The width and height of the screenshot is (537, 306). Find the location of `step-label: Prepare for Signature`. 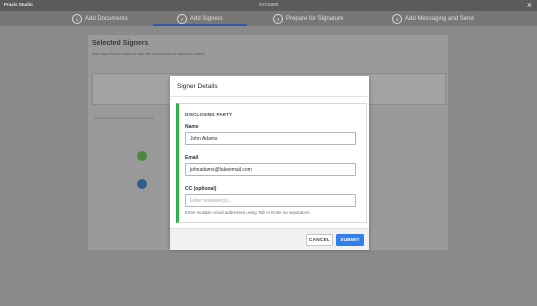

step-label: Prepare for Signature is located at coordinates (315, 19).